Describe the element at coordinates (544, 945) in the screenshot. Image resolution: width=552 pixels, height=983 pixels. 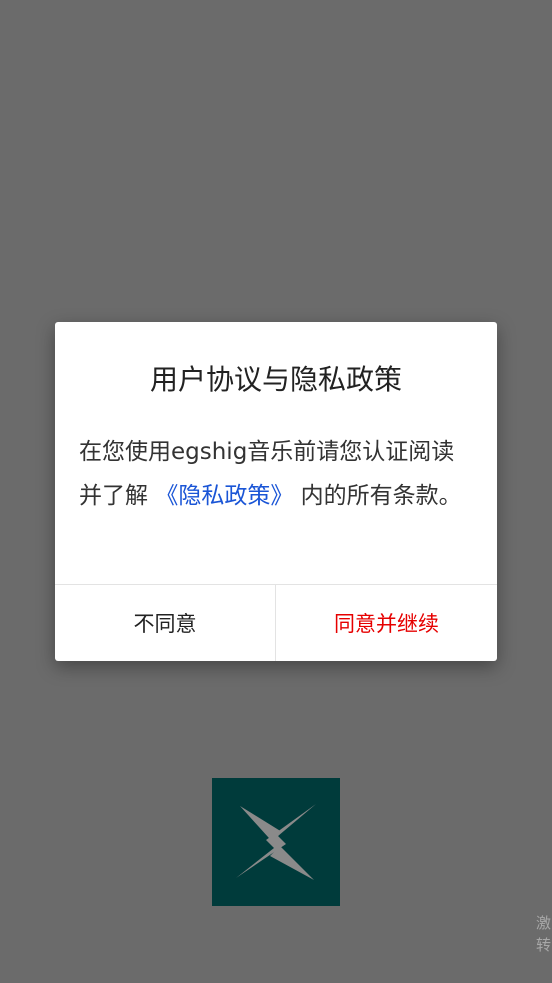
I see `skip-label-line2: 转` at that location.